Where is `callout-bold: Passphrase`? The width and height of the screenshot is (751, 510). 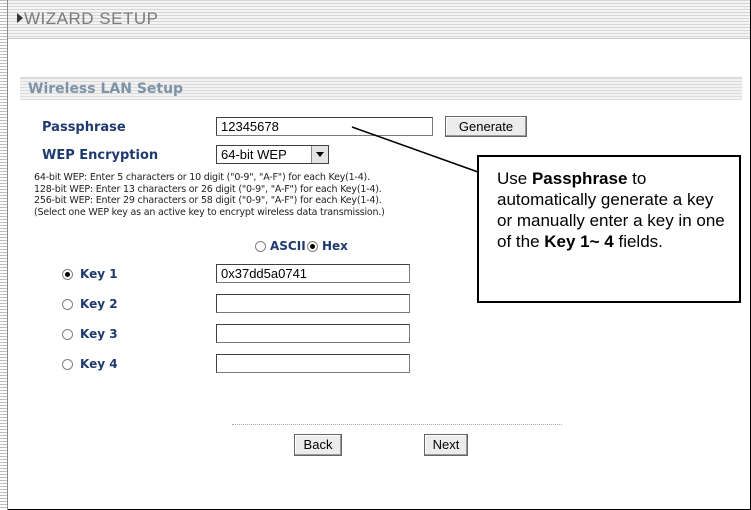
callout-bold: Passphrase is located at coordinates (579, 178).